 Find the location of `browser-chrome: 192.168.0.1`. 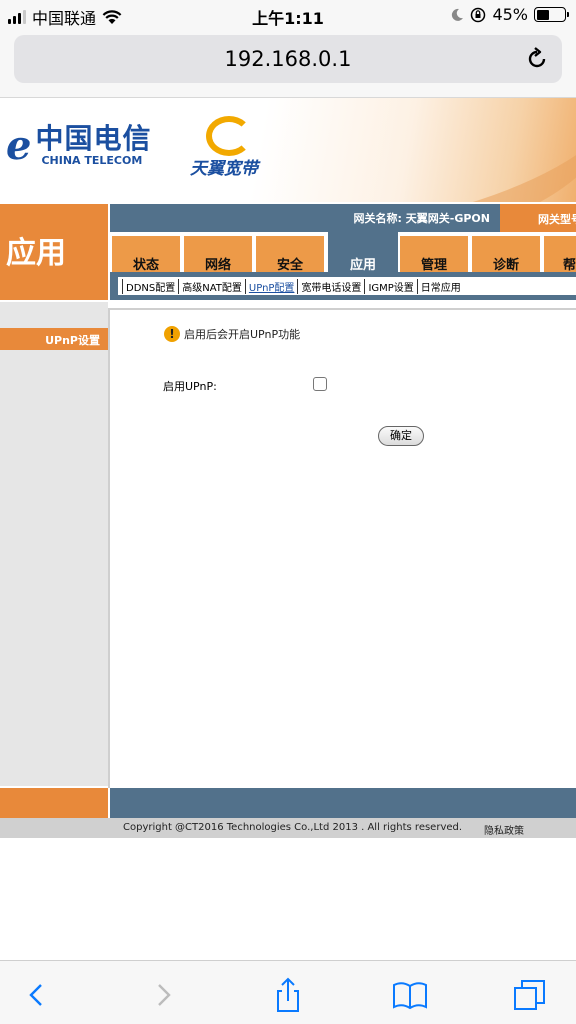

browser-chrome: 192.168.0.1 is located at coordinates (288, 64).